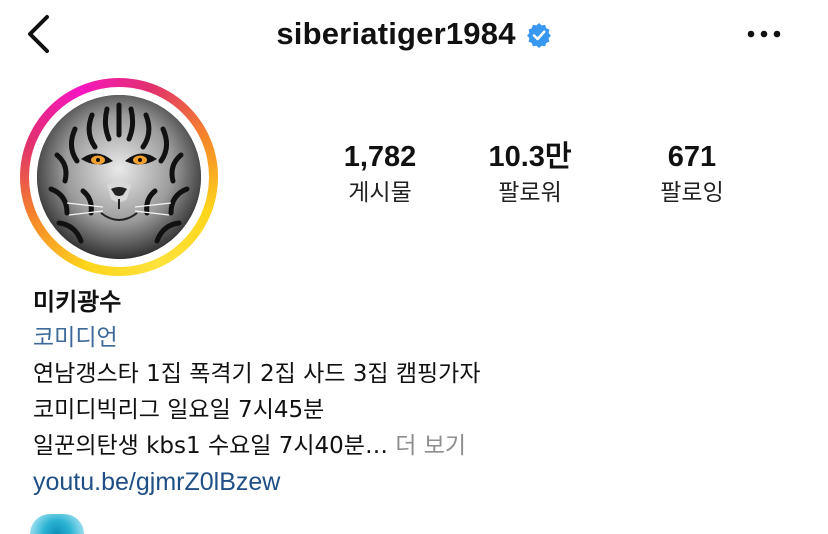 Image resolution: width=828 pixels, height=534 pixels. I want to click on profile-display-name: 미키광수, so click(77, 302).